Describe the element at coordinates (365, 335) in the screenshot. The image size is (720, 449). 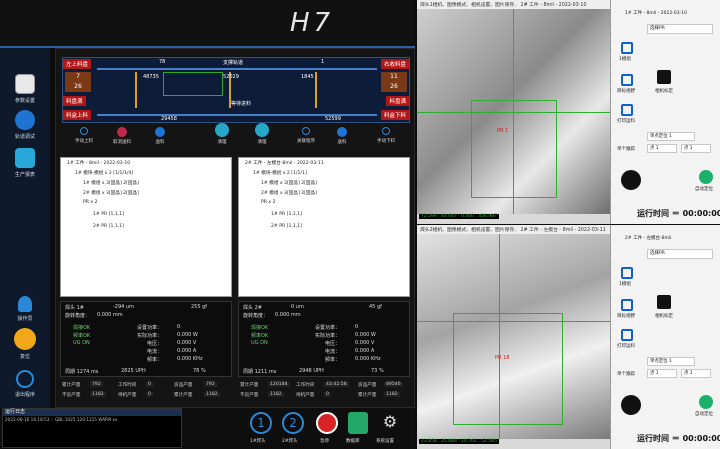
I see `real-power-value: 0.000 W` at that location.